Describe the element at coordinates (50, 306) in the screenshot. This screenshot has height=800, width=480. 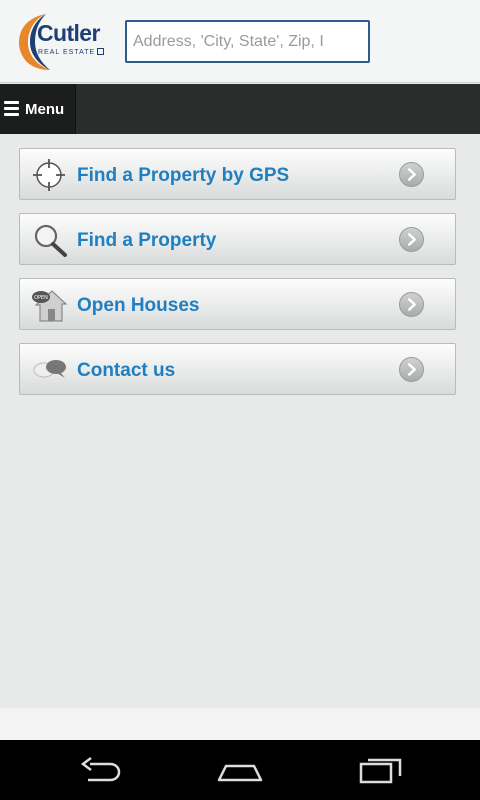
I see `open-house-icon: OPEN` at that location.